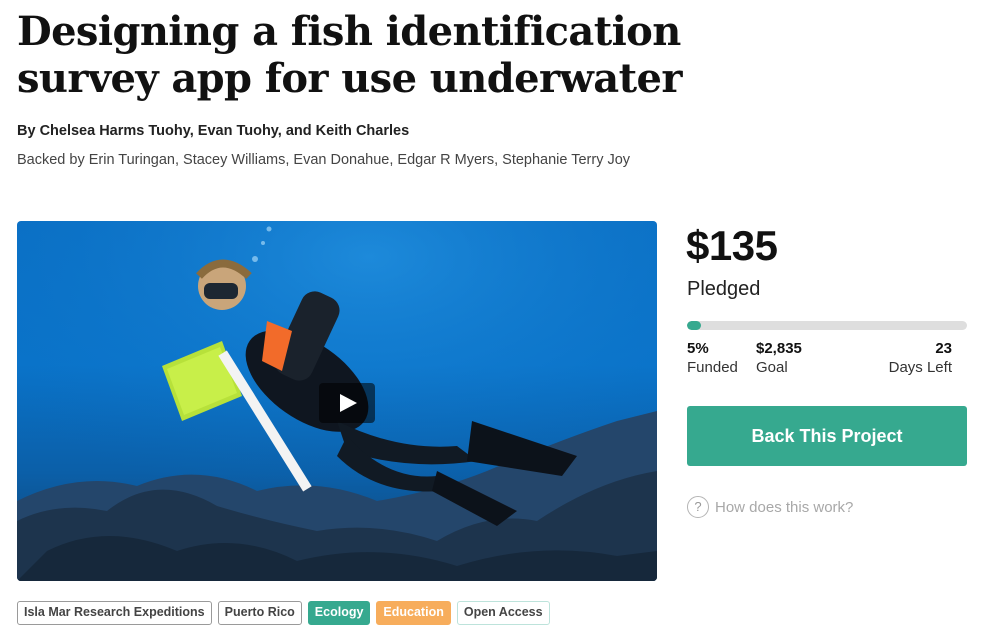 Image resolution: width=982 pixels, height=638 pixels. I want to click on days-left-value: 23, so click(943, 348).